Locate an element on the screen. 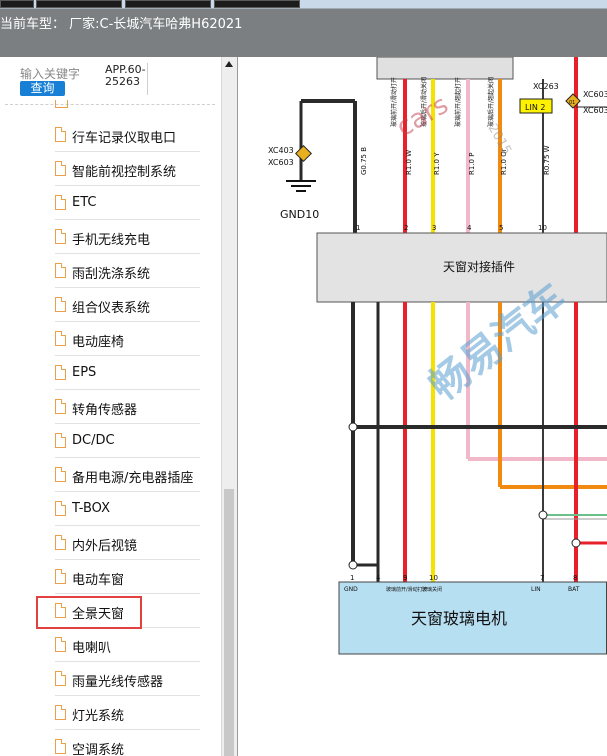 The height and width of the screenshot is (756, 607). sidebar-item-label: T-BOX is located at coordinates (91, 508).